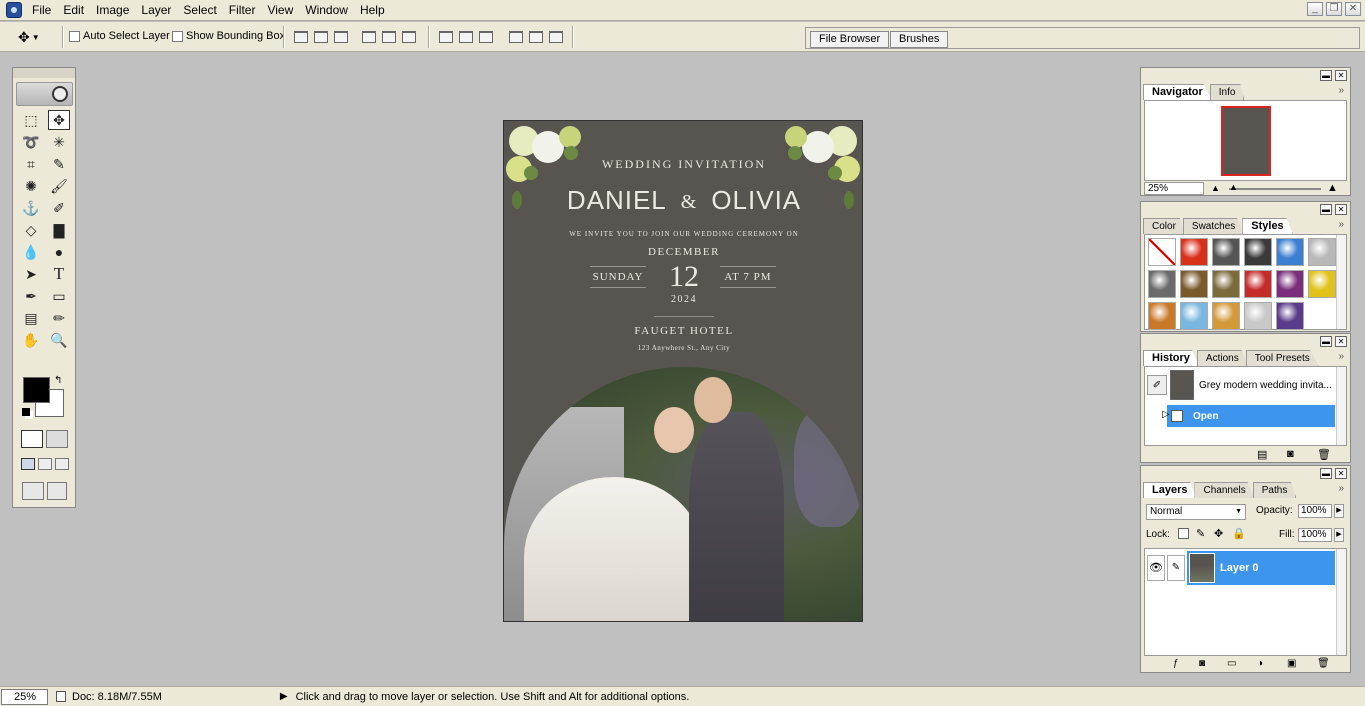  What do you see at coordinates (1282, 358) in the screenshot?
I see `tab-tool-presets: Tool Presets` at bounding box center [1282, 358].